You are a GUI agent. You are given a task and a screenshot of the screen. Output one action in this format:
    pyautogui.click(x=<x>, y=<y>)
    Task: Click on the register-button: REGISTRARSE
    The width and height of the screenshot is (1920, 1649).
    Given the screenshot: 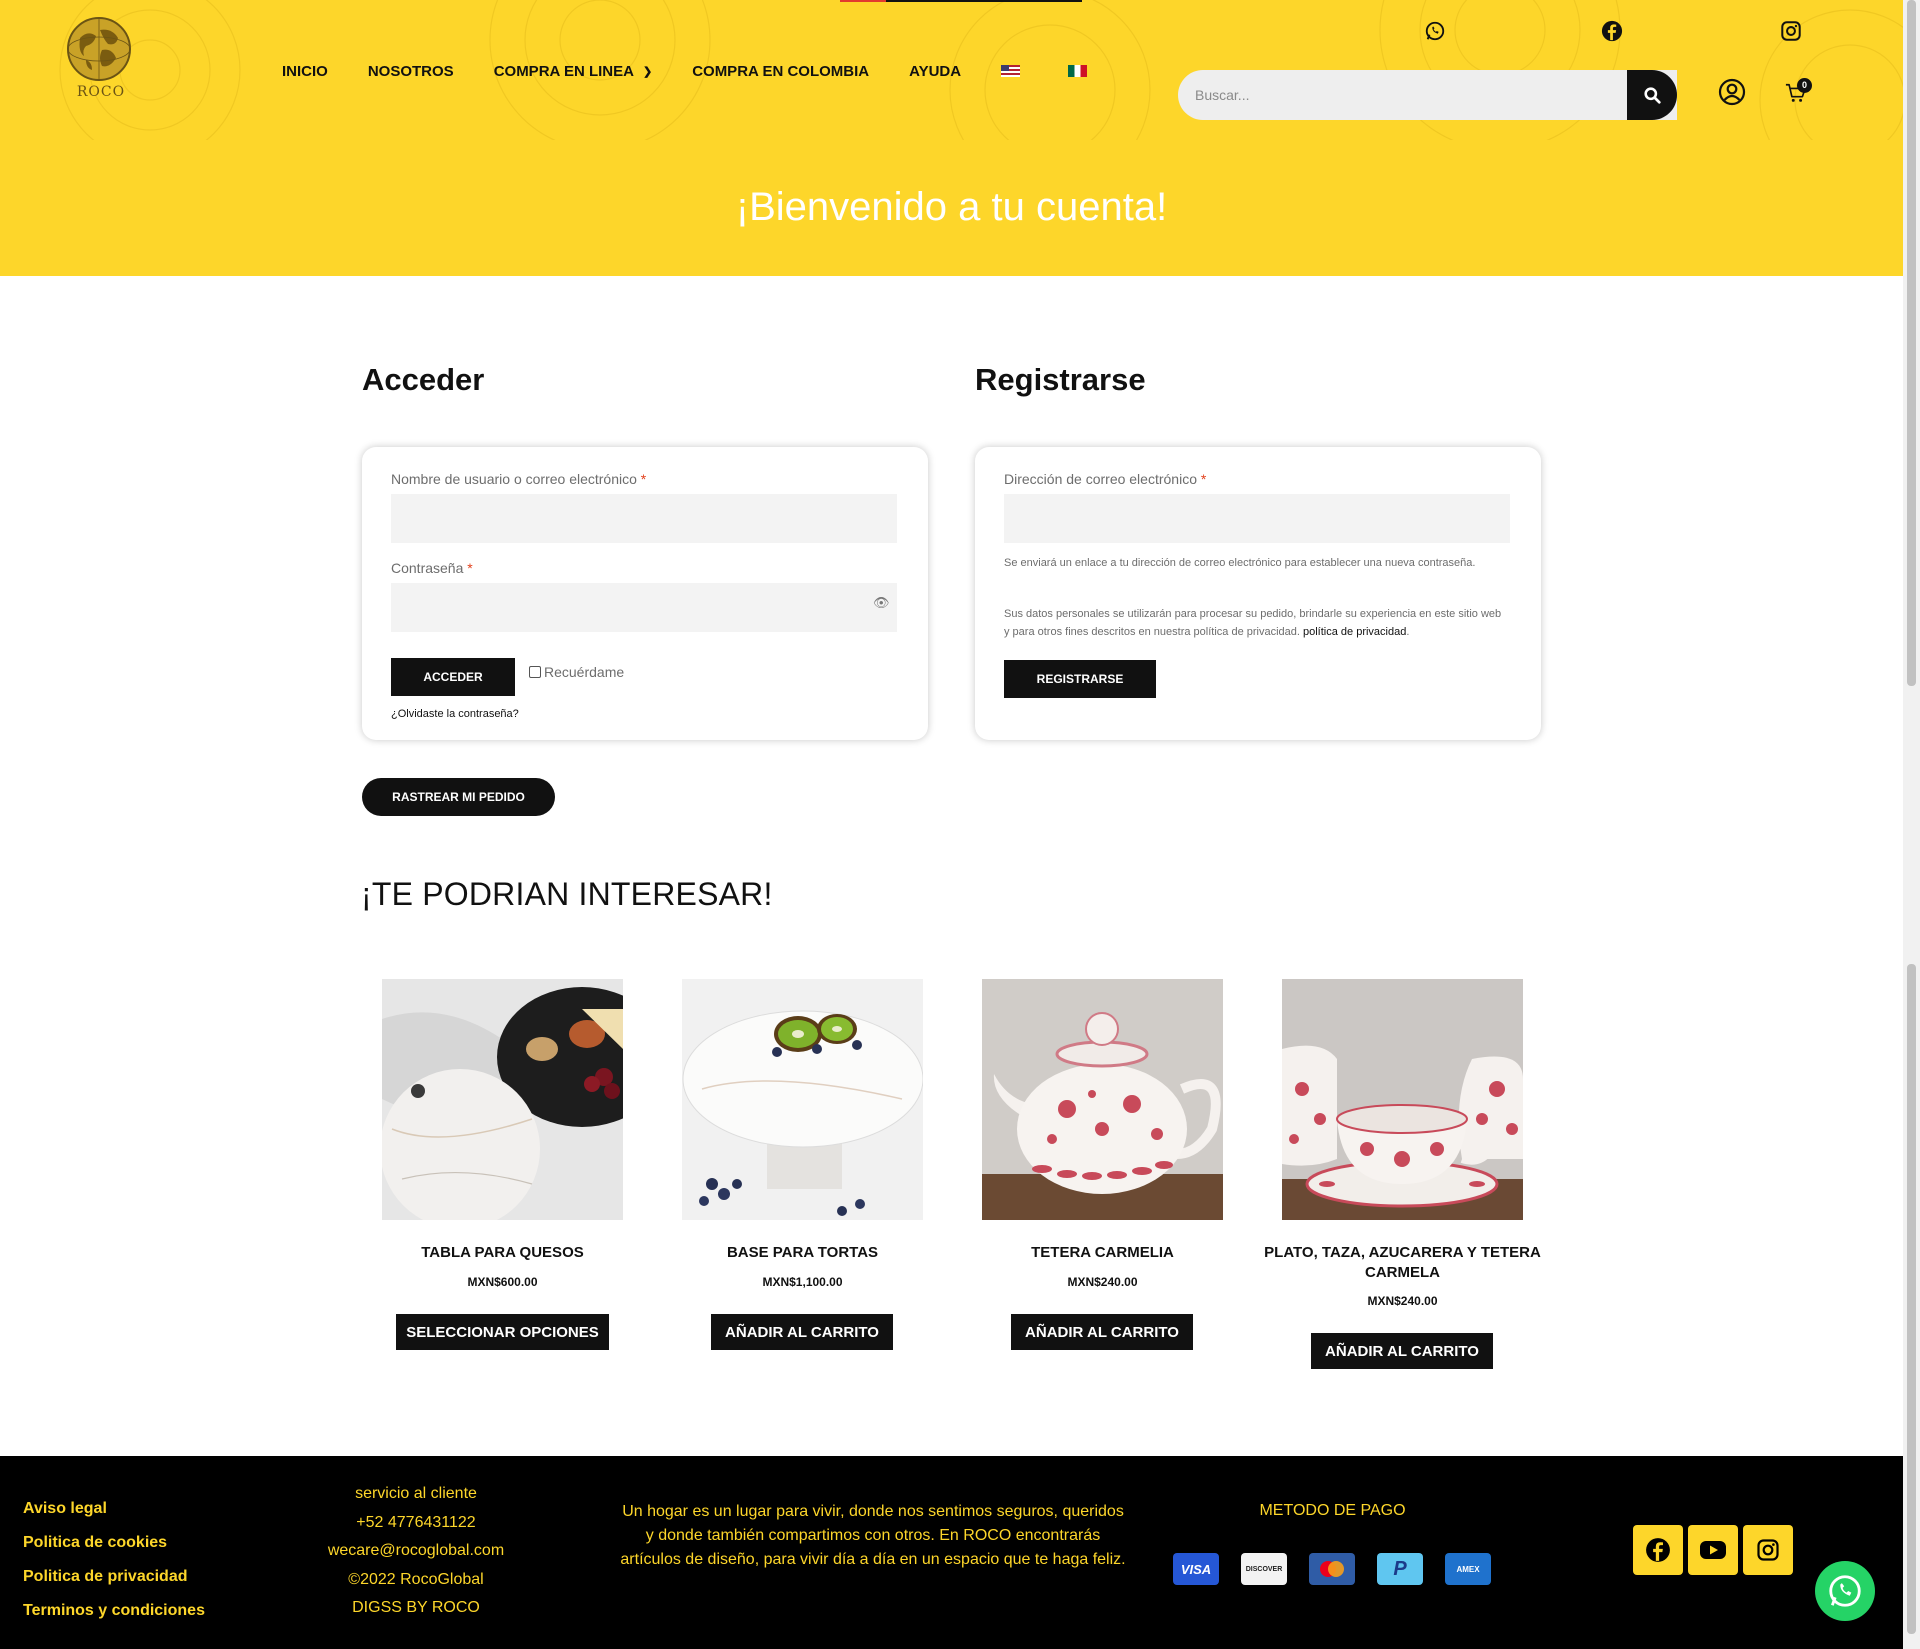 What is the action you would take?
    pyautogui.click(x=1080, y=679)
    